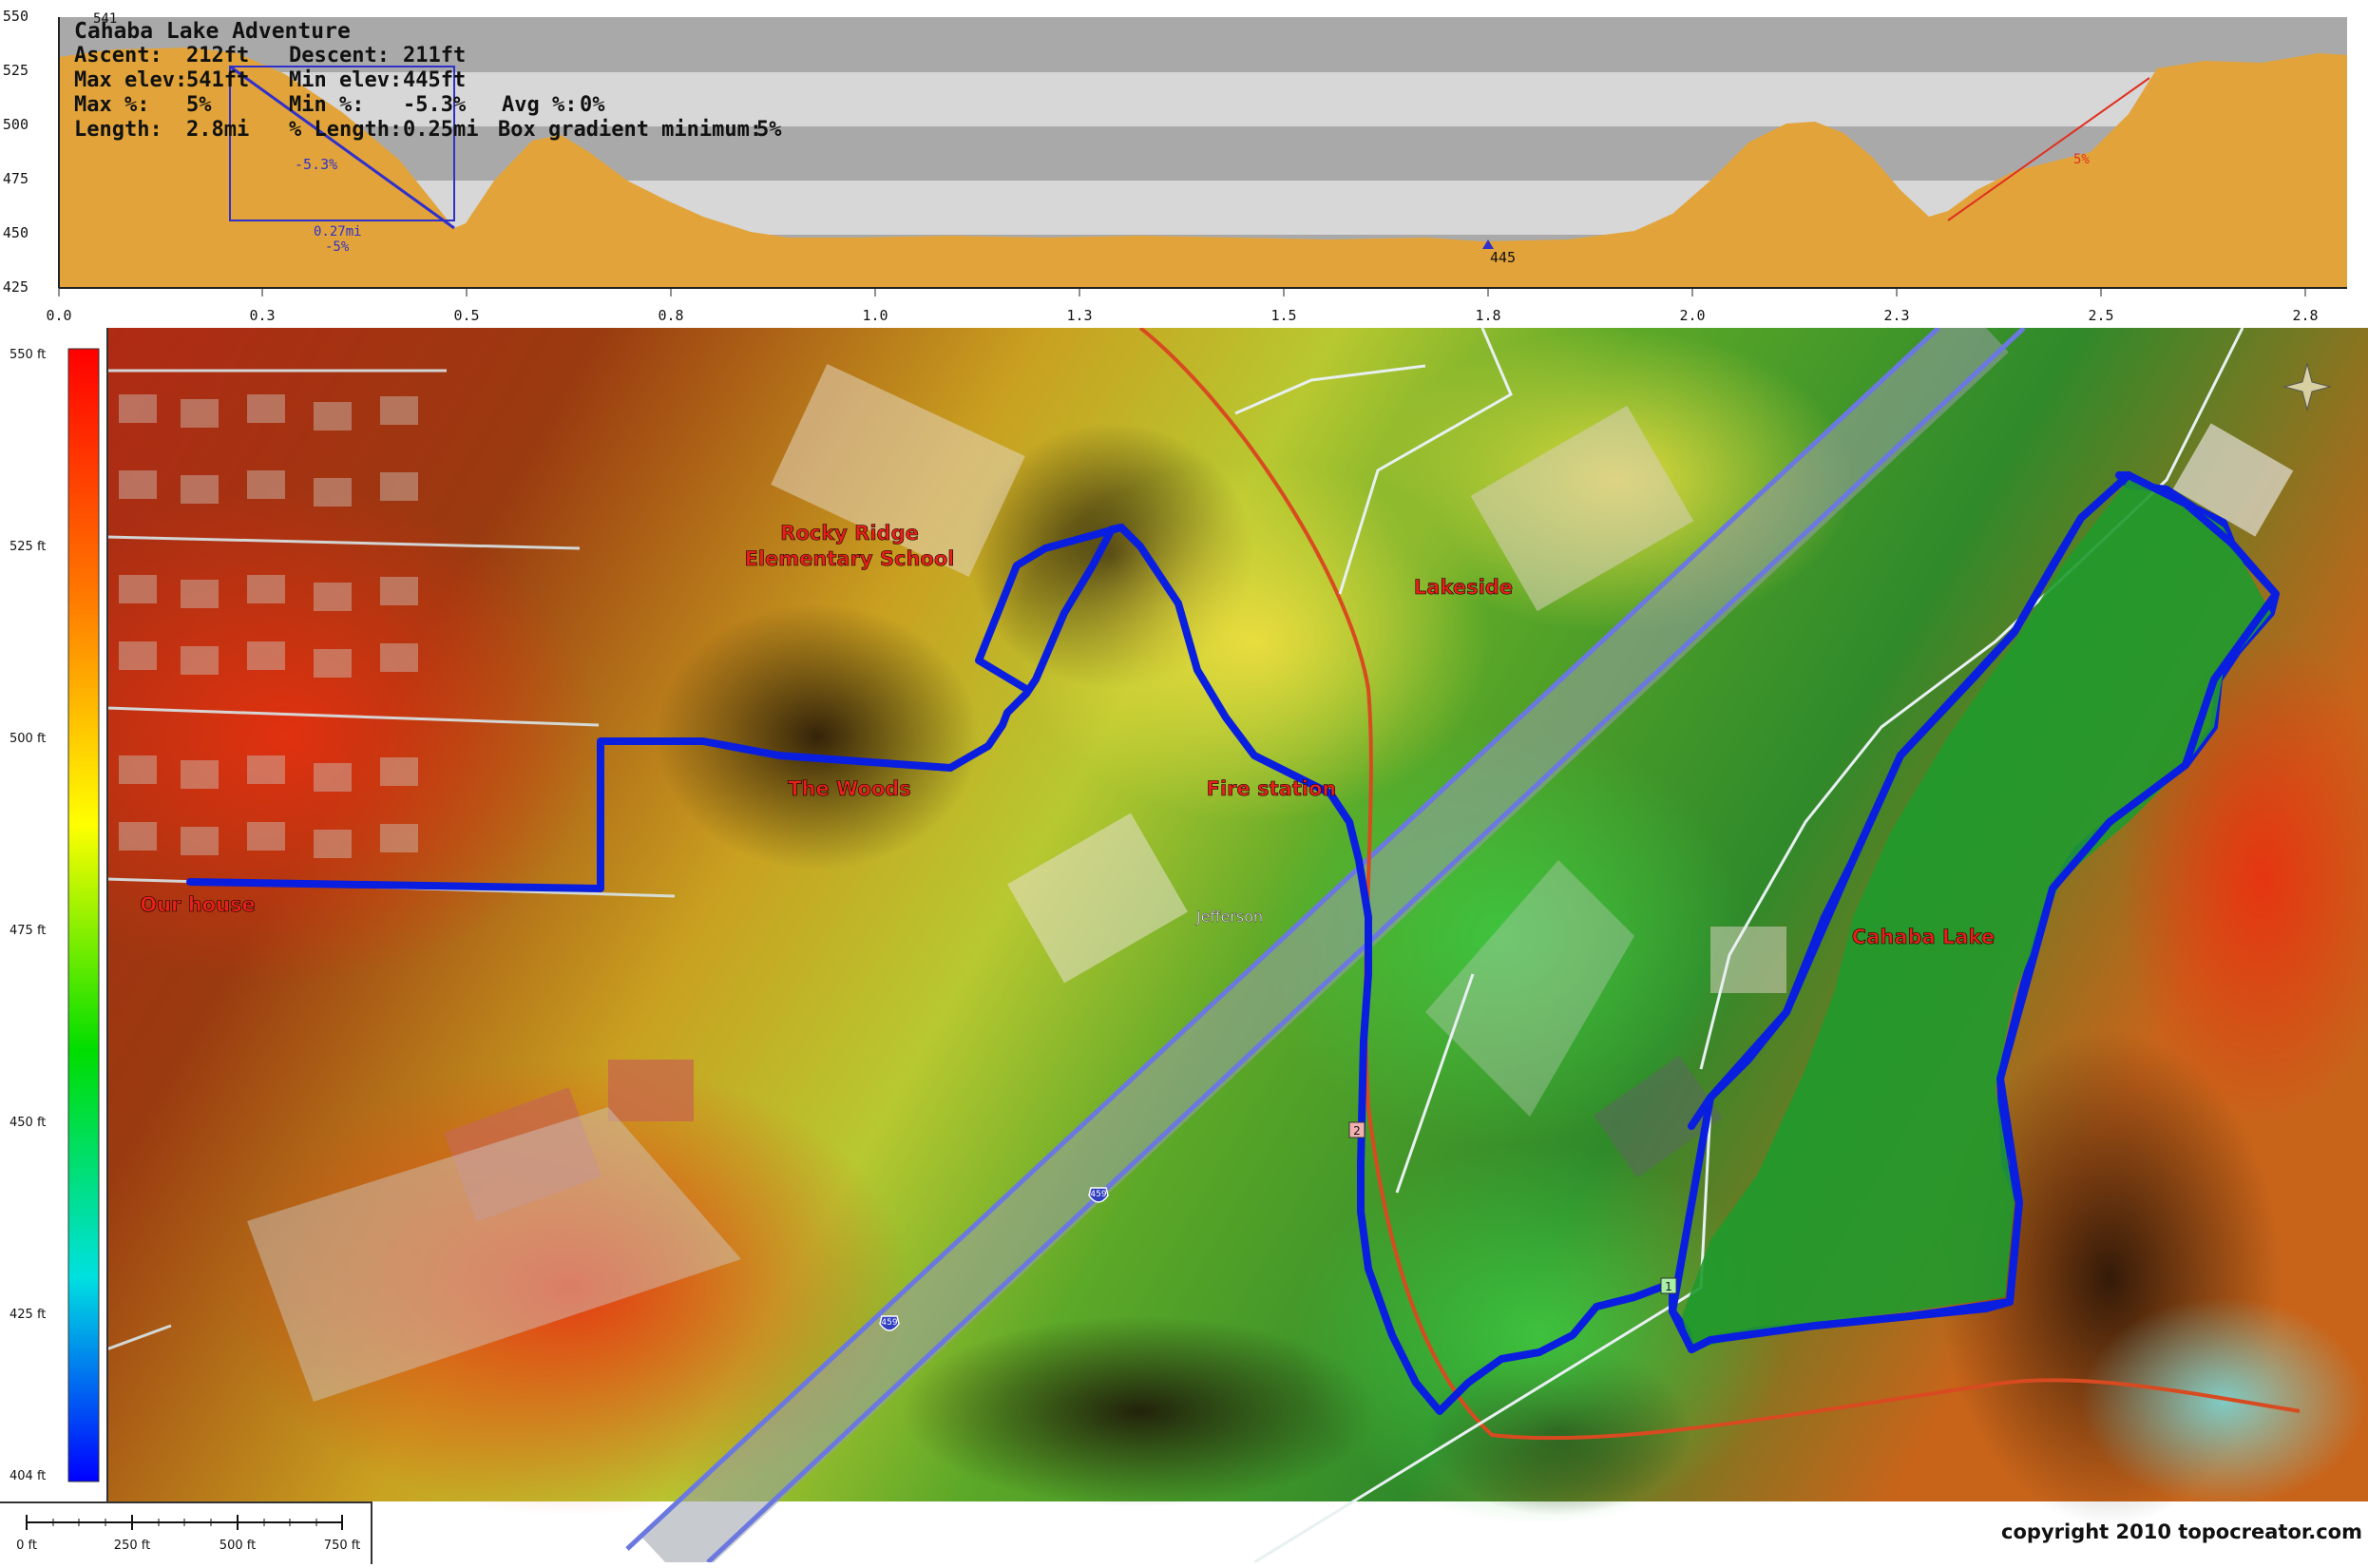  I want to click on stat-key: Descent:, so click(339, 56).